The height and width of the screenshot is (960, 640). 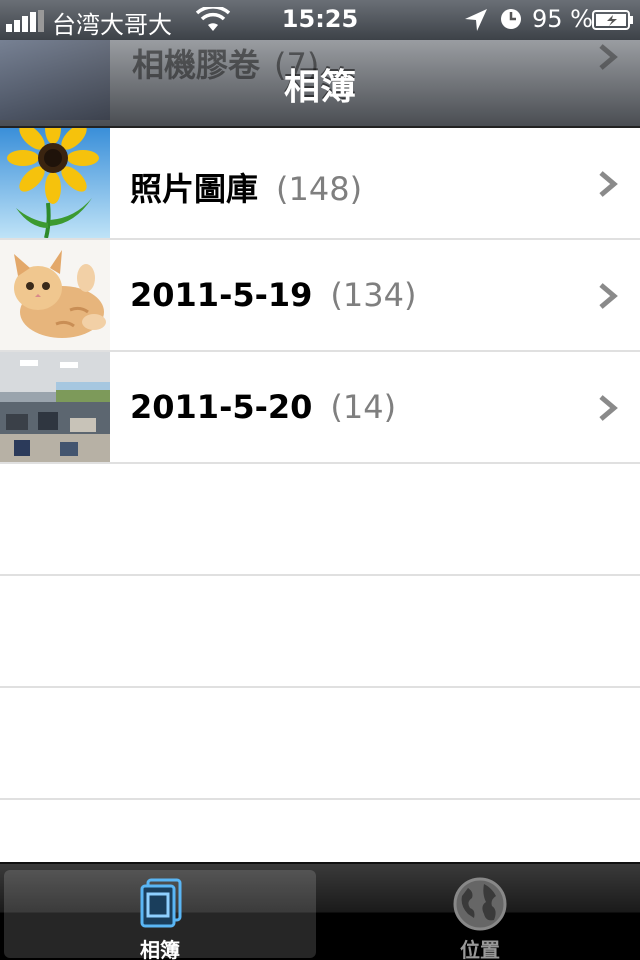 I want to click on album-label: 2011-5-19 (134), so click(x=273, y=295).